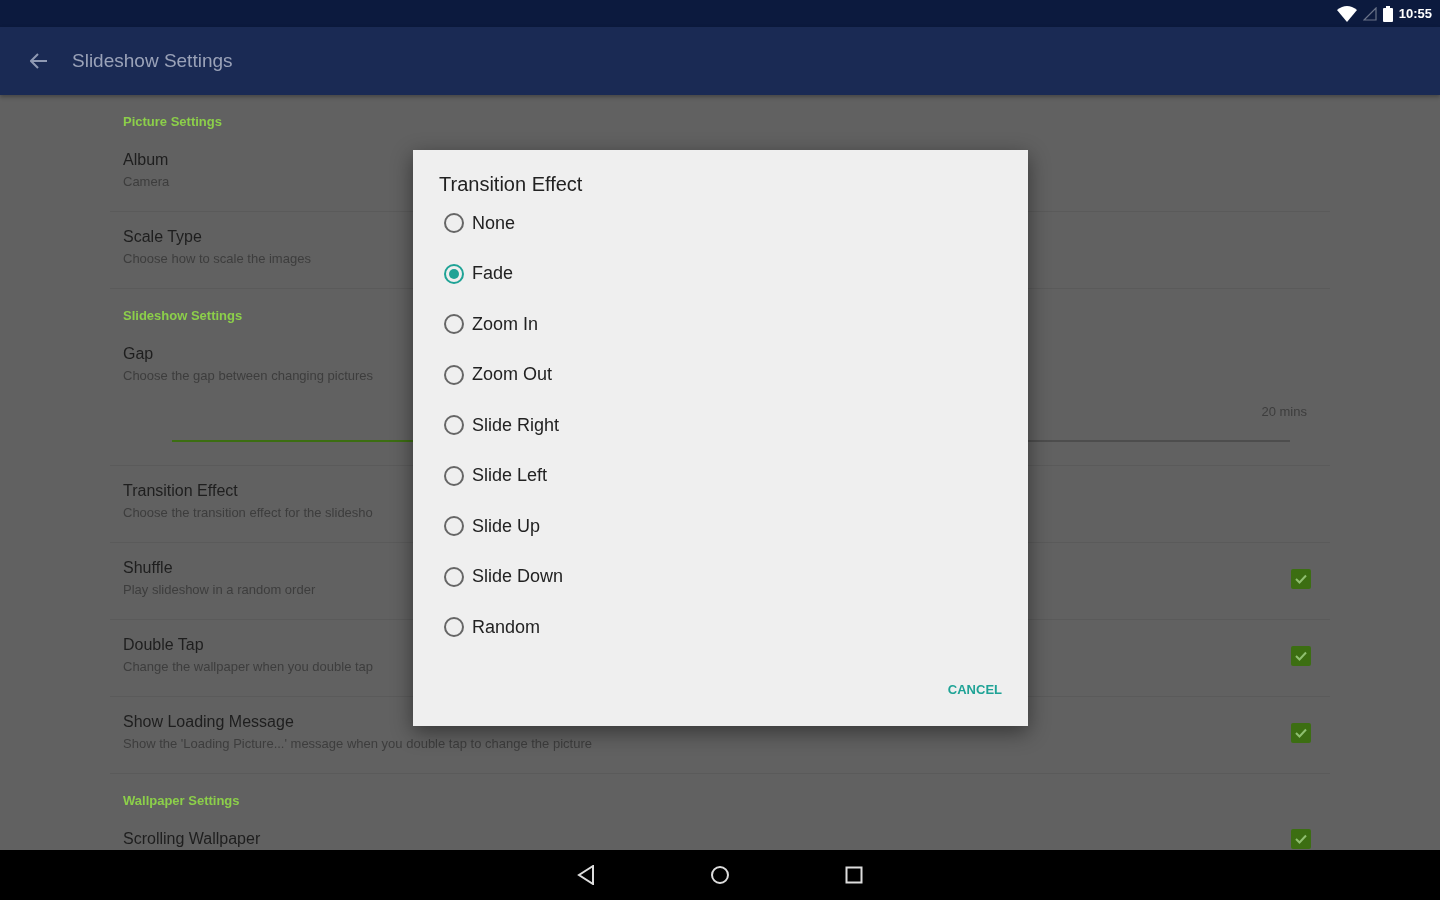 Image resolution: width=1440 pixels, height=900 pixels. Describe the element at coordinates (512, 375) in the screenshot. I see `option-label: Zoom Out` at that location.